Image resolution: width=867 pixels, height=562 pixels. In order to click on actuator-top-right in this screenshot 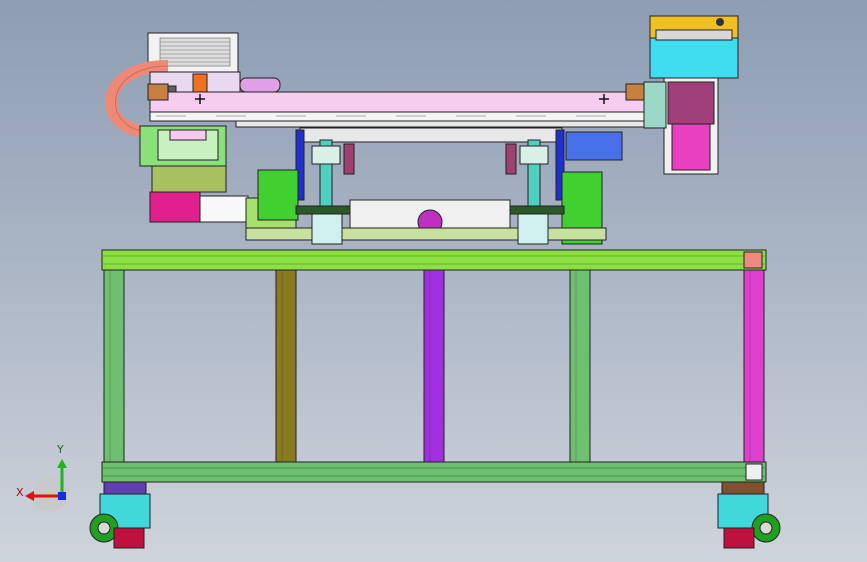, I will do `click(691, 95)`.